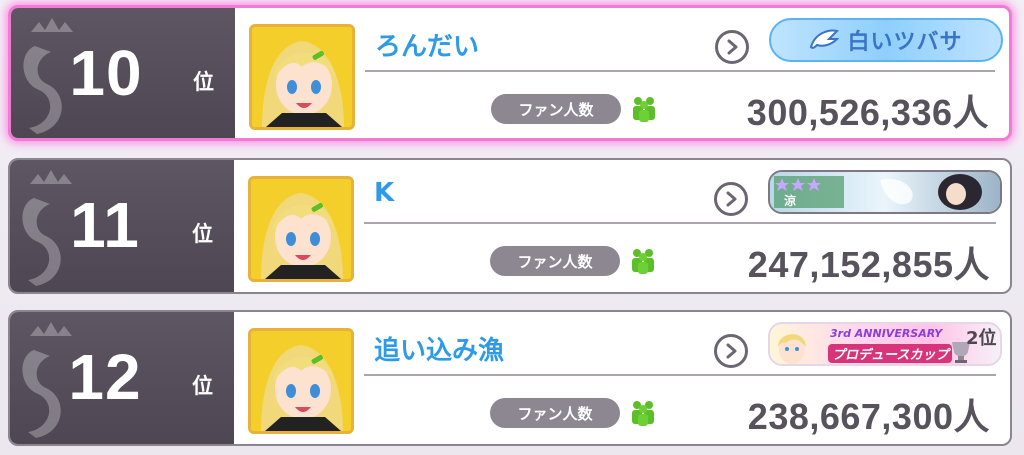  I want to click on fan-count: 247,152,855人, so click(868, 264).